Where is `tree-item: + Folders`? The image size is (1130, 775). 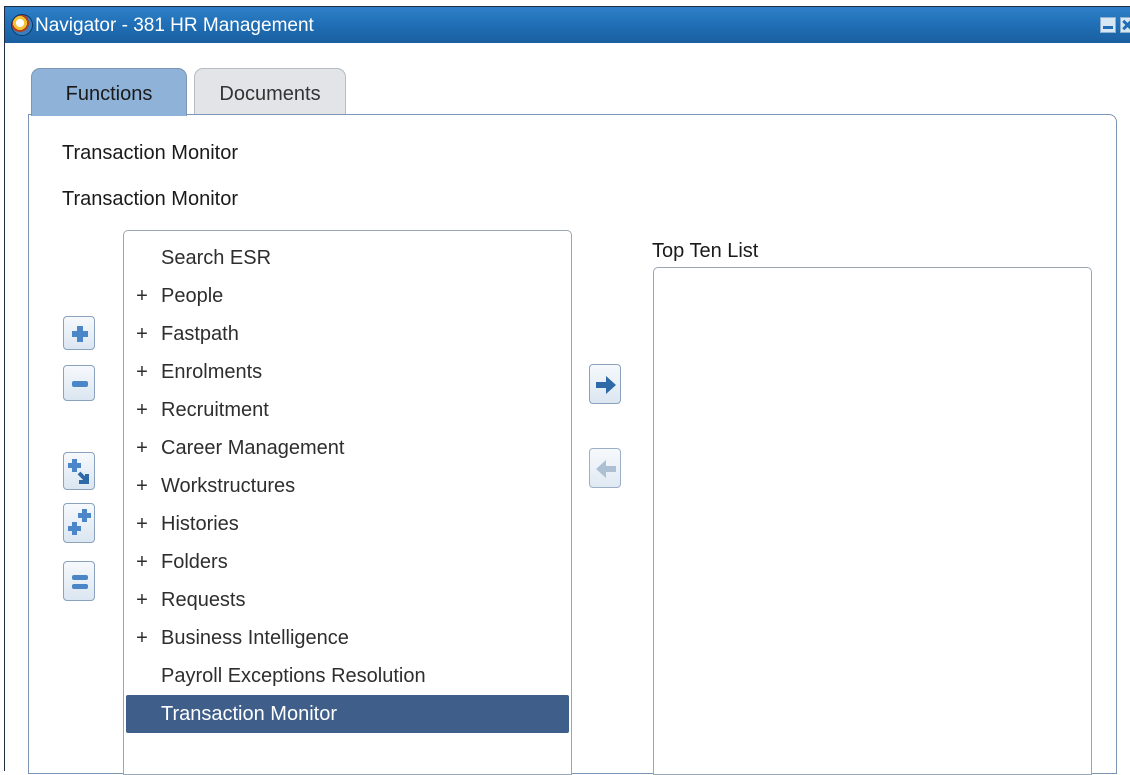
tree-item: + Folders is located at coordinates (347, 562).